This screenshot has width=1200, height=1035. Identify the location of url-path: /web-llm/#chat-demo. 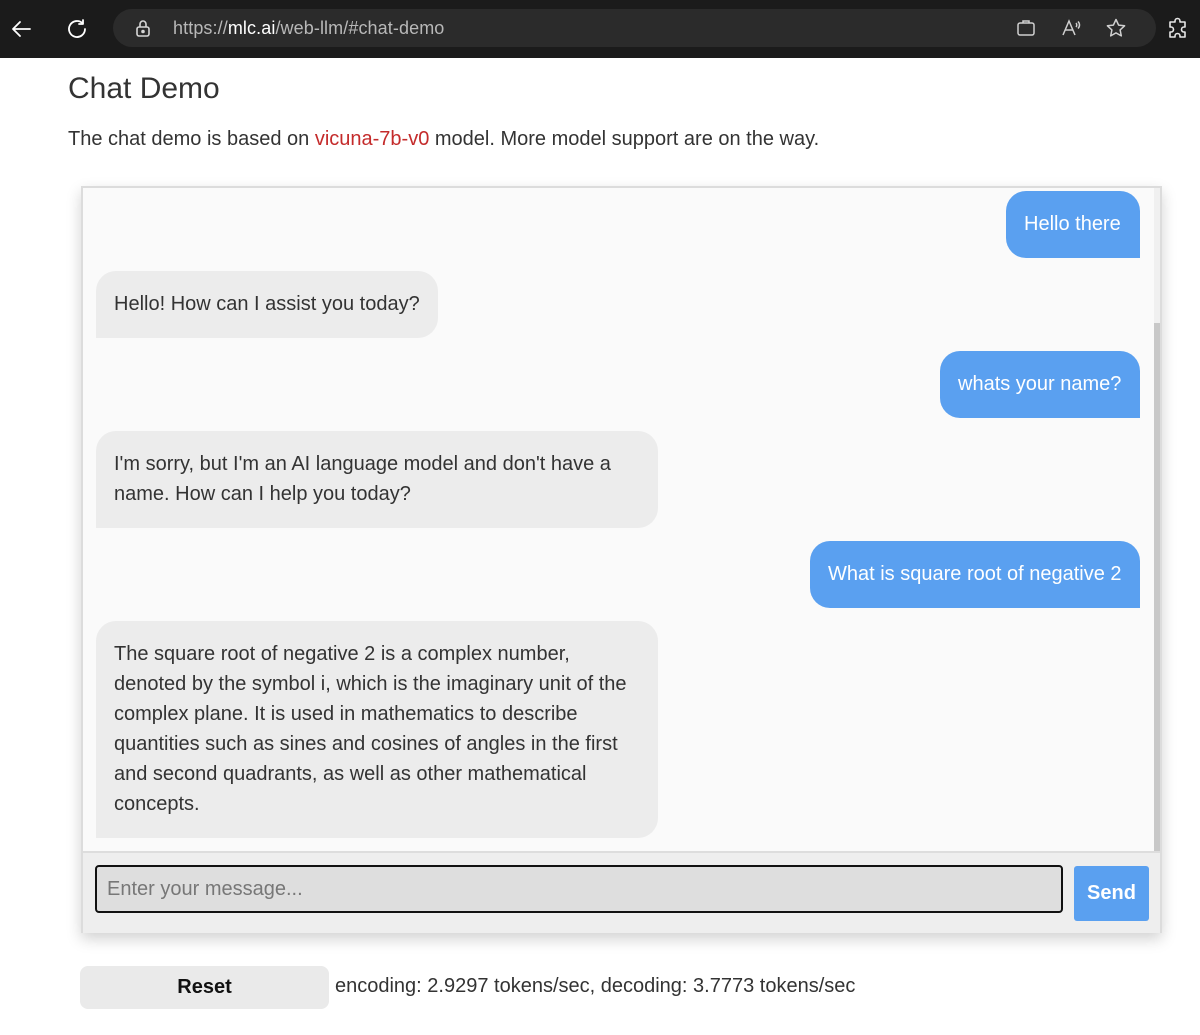
(360, 28).